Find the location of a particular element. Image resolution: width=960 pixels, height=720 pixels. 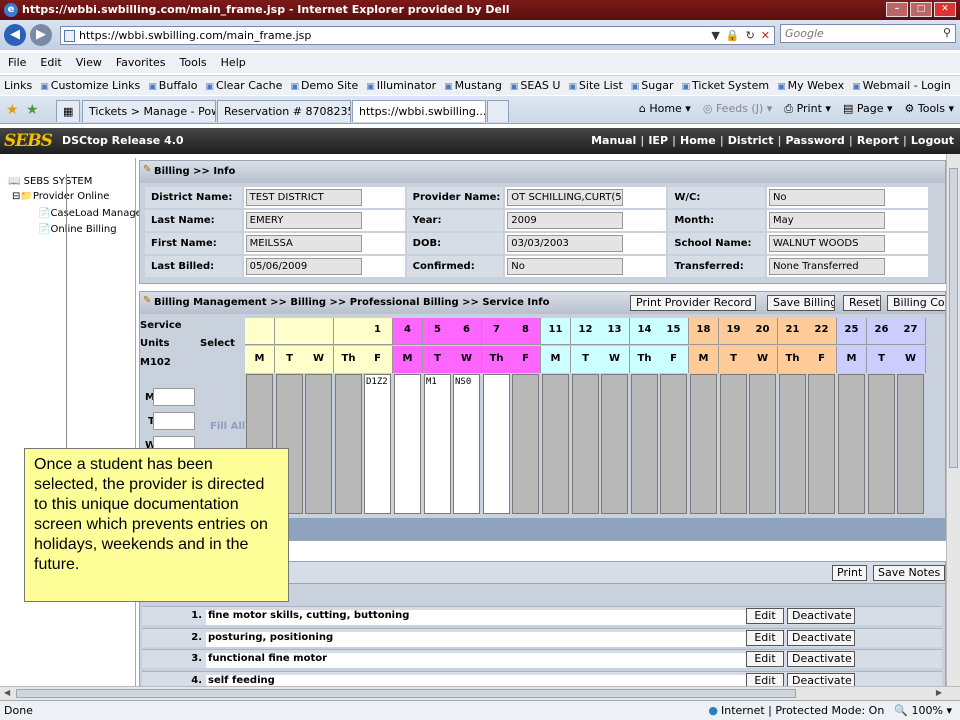

vertical-scrollbar is located at coordinates (953, 420).